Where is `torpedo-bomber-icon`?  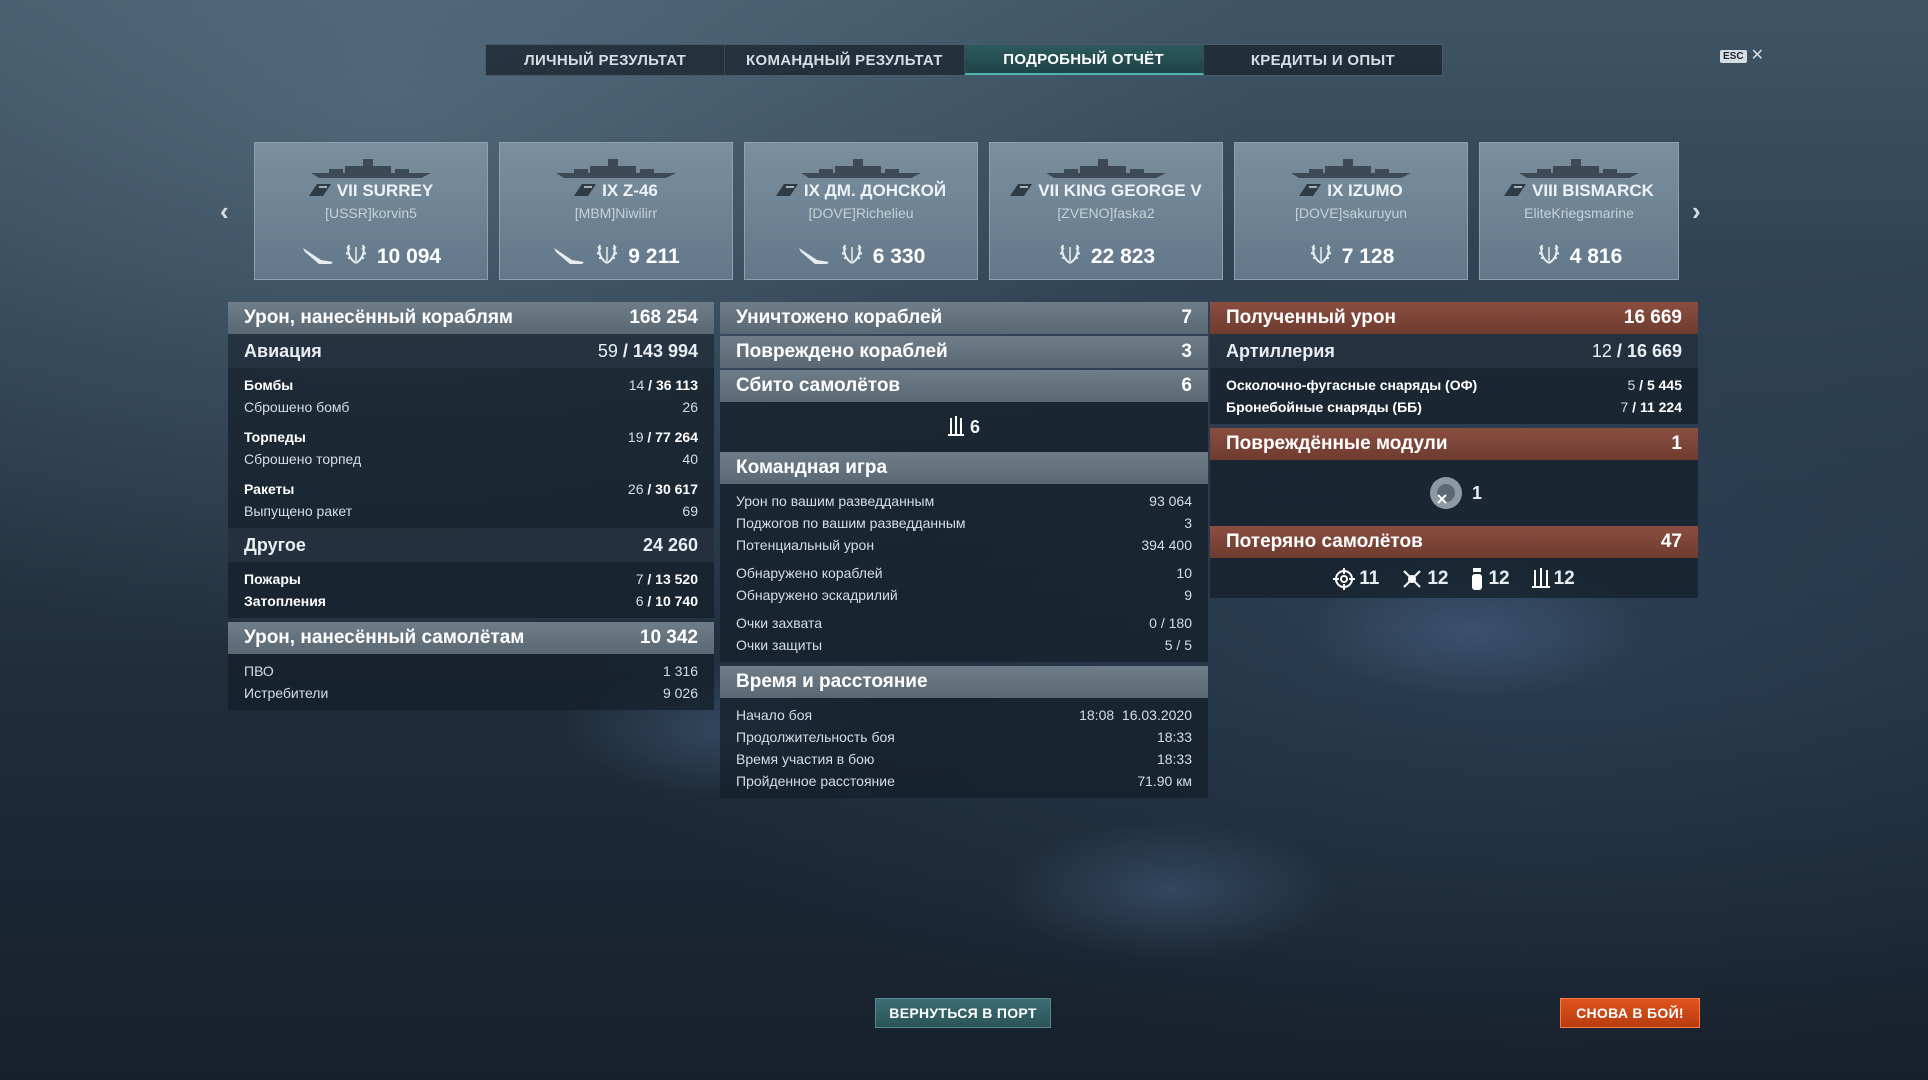 torpedo-bomber-icon is located at coordinates (1412, 579).